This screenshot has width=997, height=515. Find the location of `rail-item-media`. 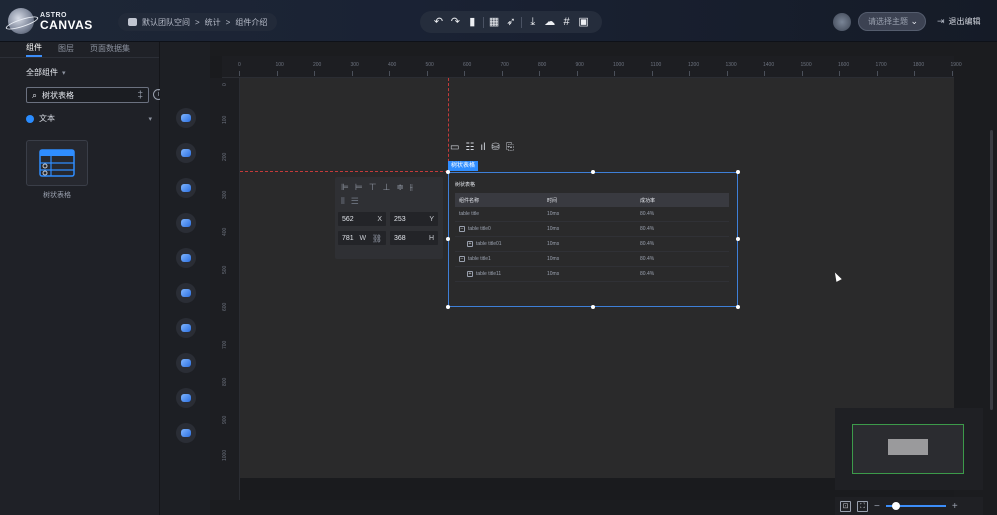

rail-item-media is located at coordinates (186, 188).